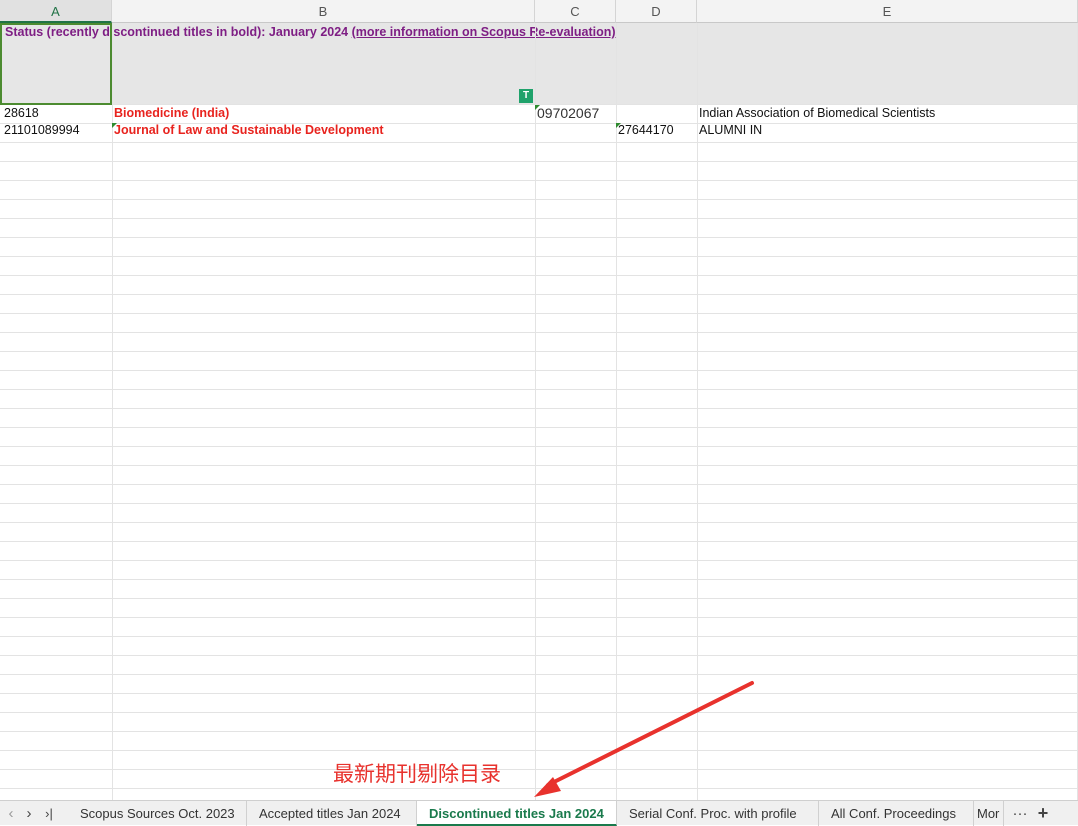 The image size is (1078, 826). What do you see at coordinates (896, 813) in the screenshot?
I see `tab-all-conf-proceedings: All Conf. Proceedings` at bounding box center [896, 813].